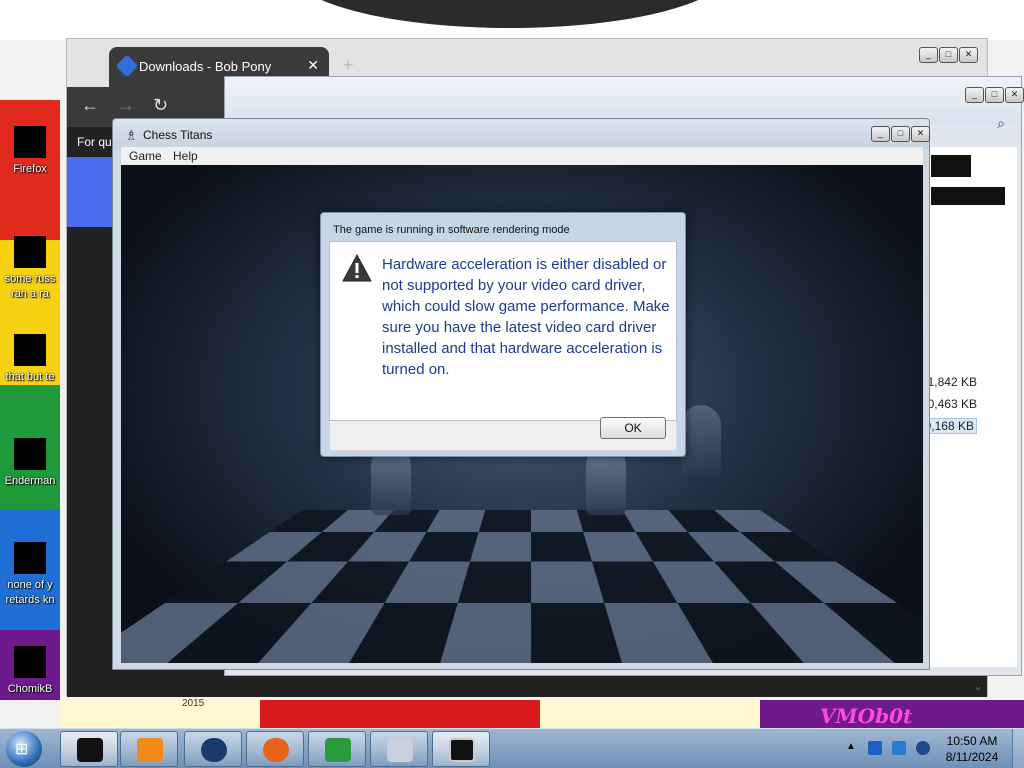 This screenshot has height=768, width=1024. I want to click on recycle-bin-icon, so click(400, 750).